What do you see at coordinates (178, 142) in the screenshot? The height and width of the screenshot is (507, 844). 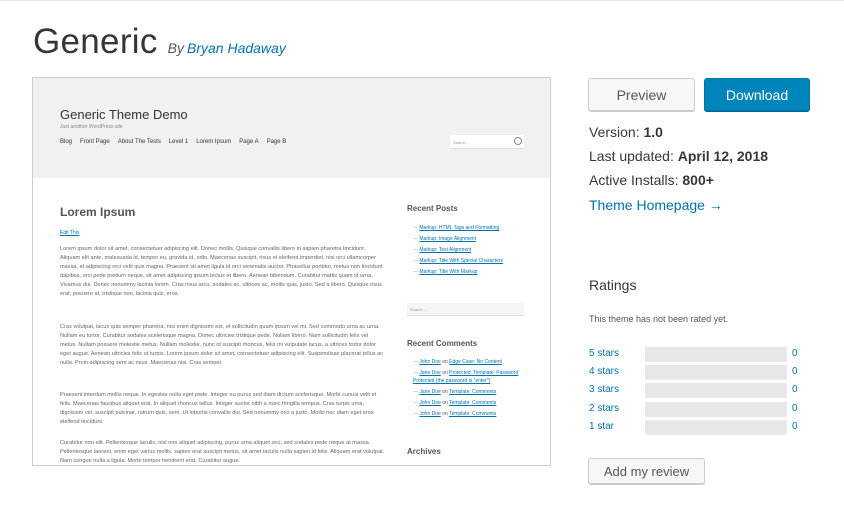 I see `preview-nav-item: Level 1` at bounding box center [178, 142].